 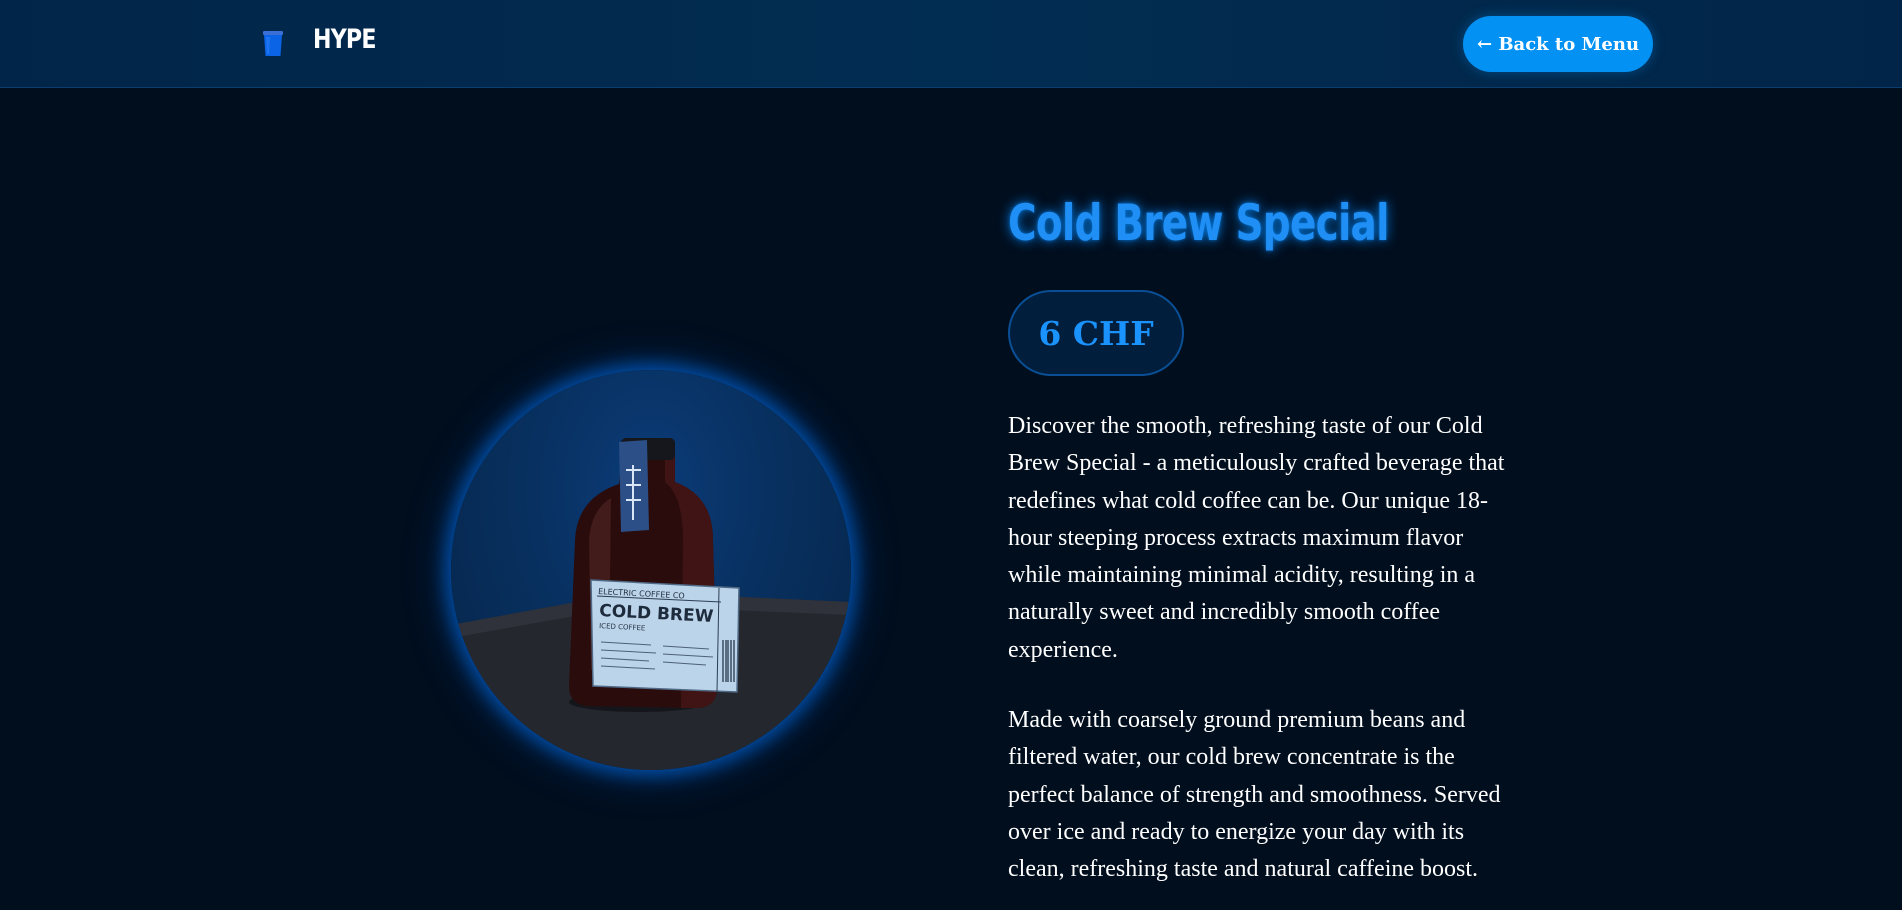 I want to click on coffee-cup-icon, so click(x=273, y=43).